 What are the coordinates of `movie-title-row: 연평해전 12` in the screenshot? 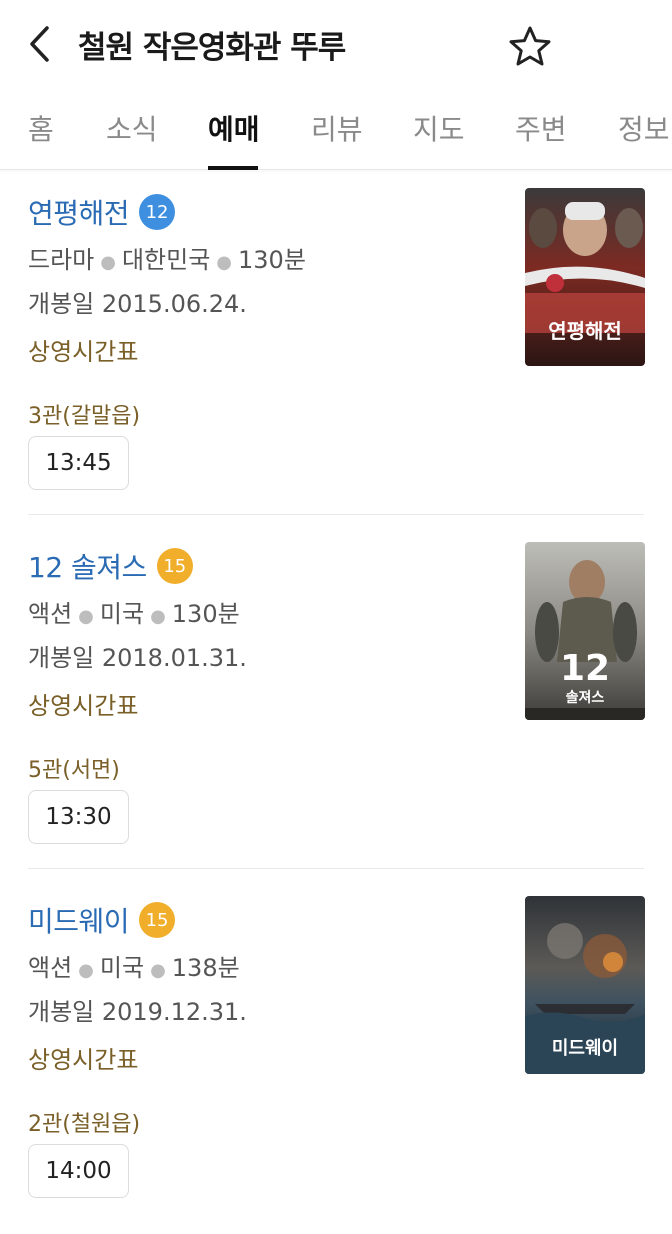 It's located at (102, 212).